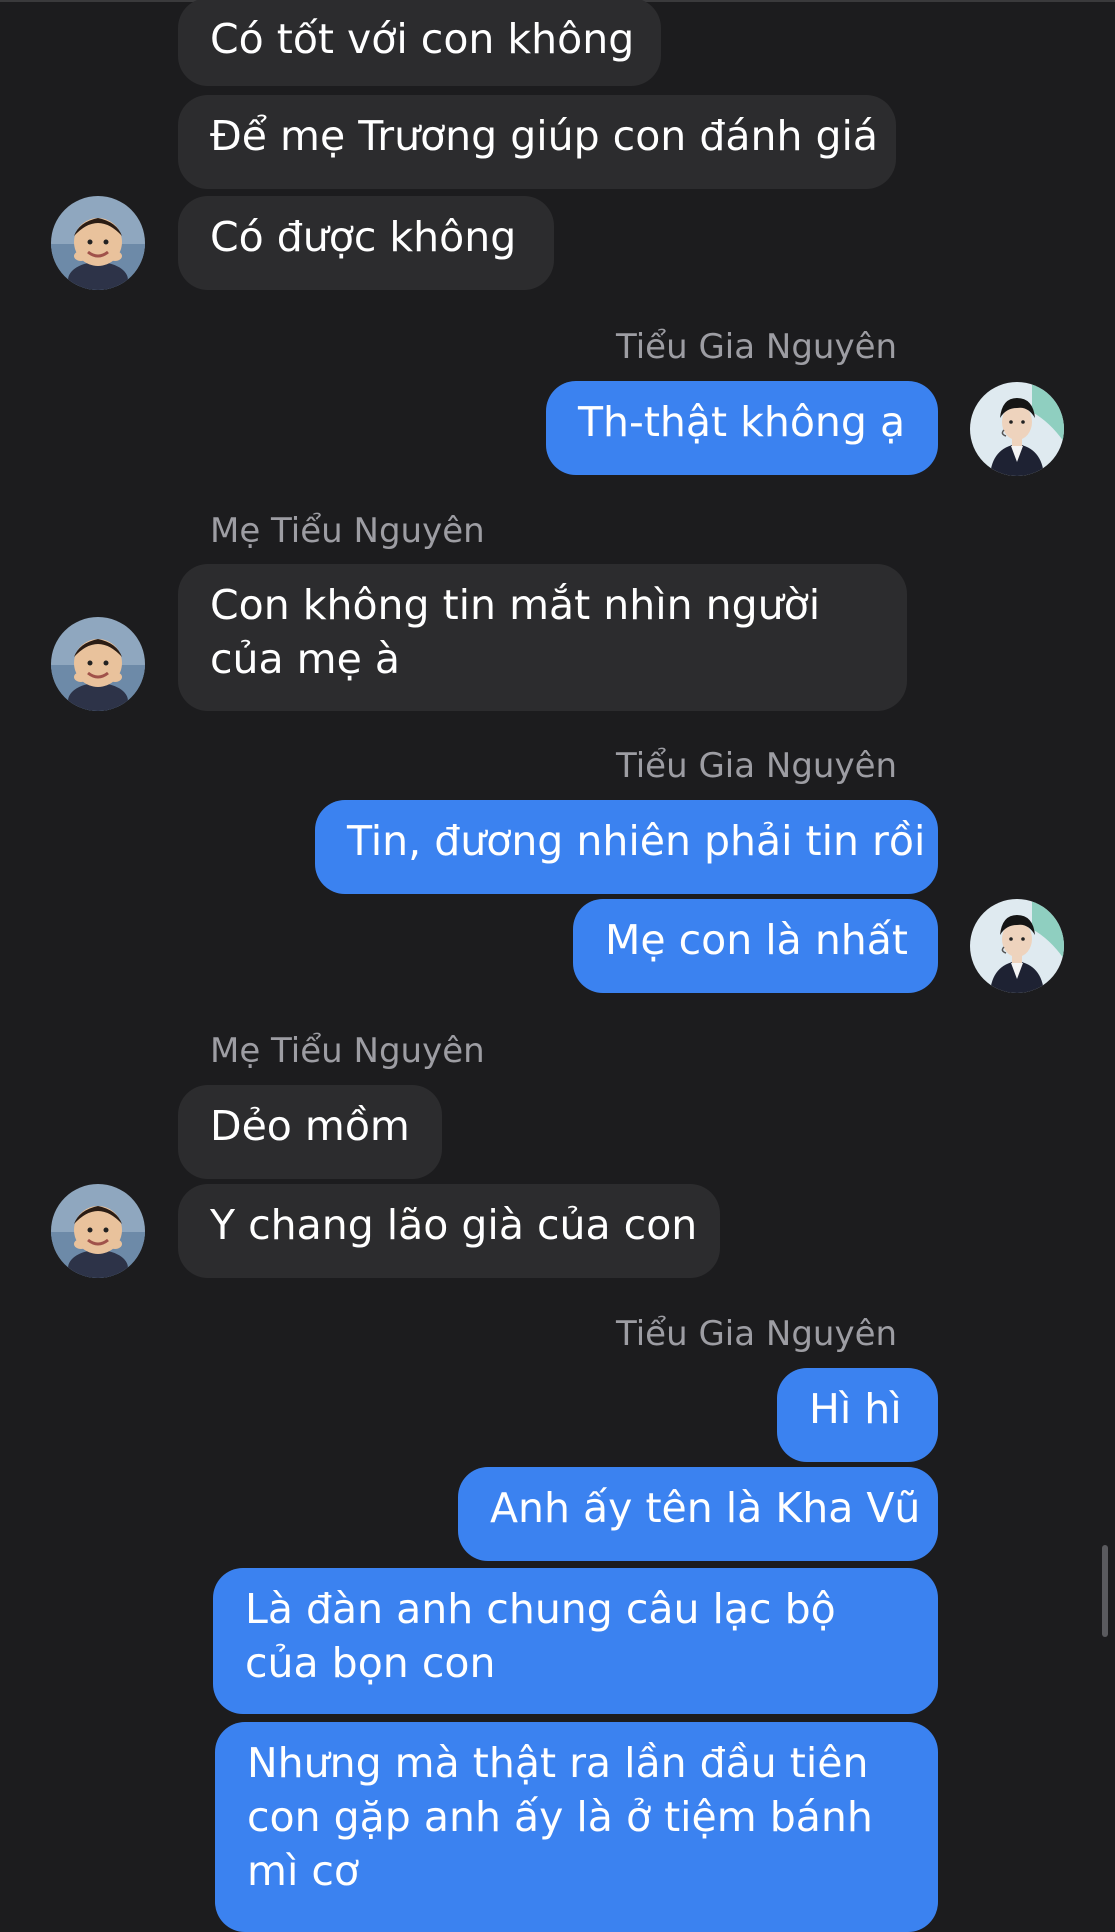  I want to click on message-bubble-received: Y chang lão già của con, so click(449, 1231).